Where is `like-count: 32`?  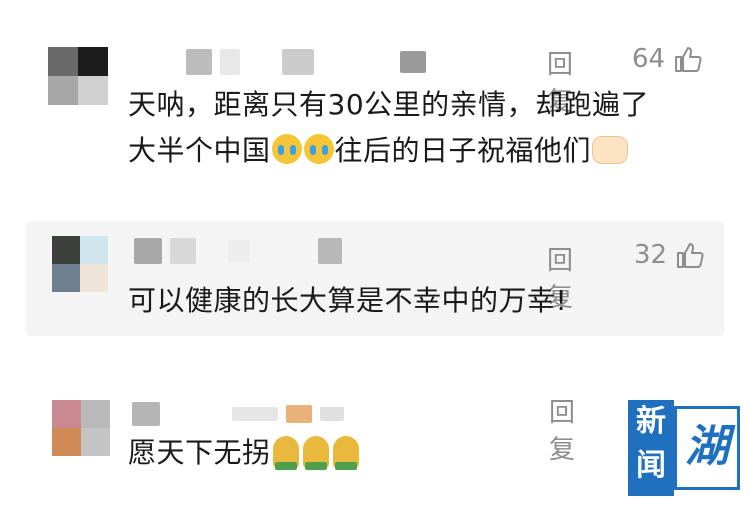 like-count: 32 is located at coordinates (651, 255).